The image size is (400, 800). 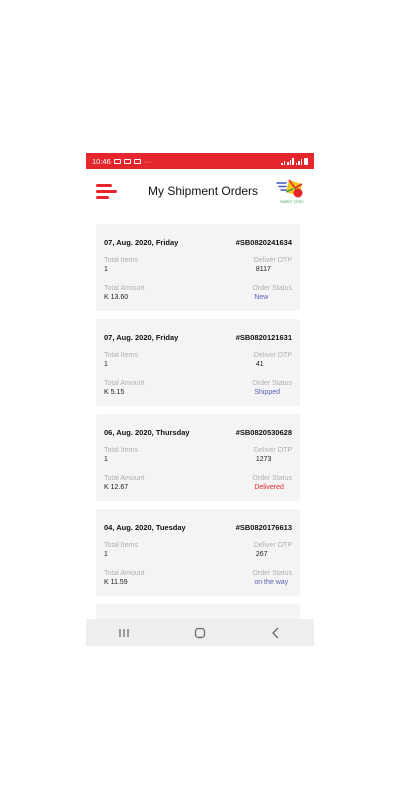 I want to click on order-id: #SB0820121631, so click(x=263, y=337).